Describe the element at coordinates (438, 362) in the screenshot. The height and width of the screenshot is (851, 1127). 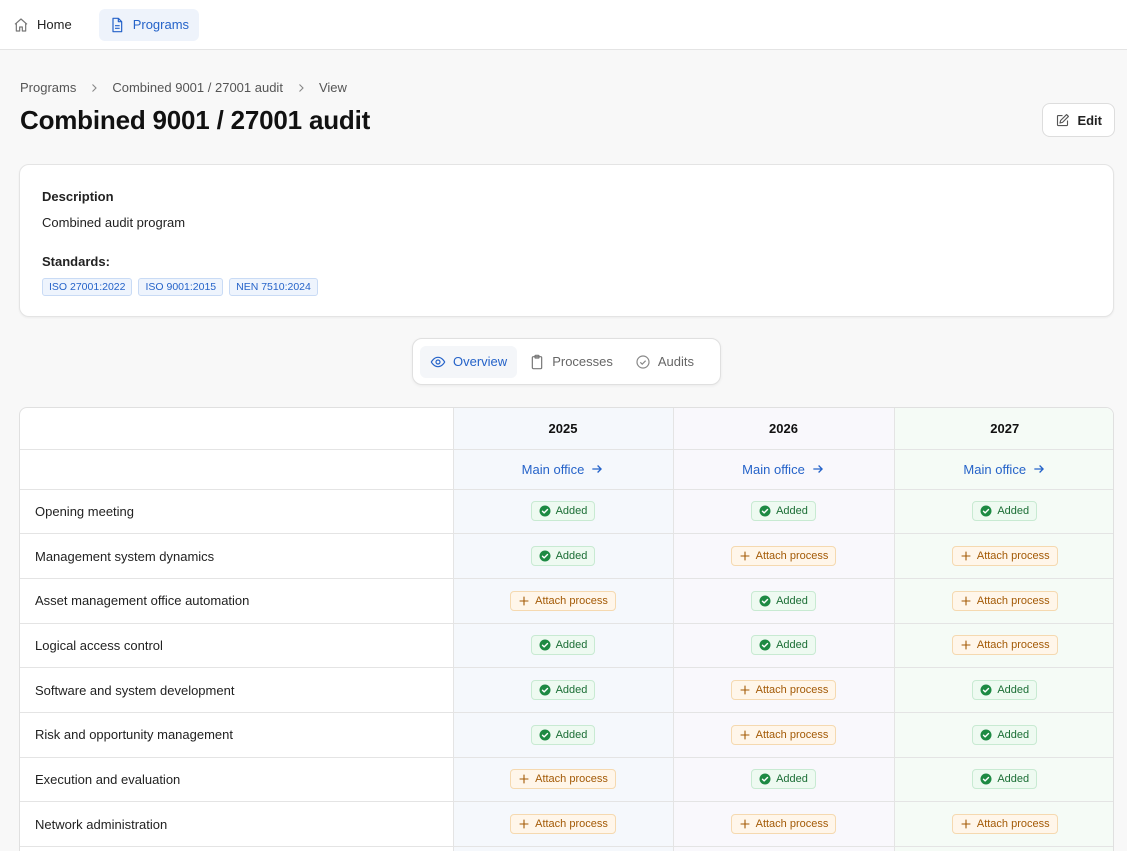
I see `eye-icon` at that location.